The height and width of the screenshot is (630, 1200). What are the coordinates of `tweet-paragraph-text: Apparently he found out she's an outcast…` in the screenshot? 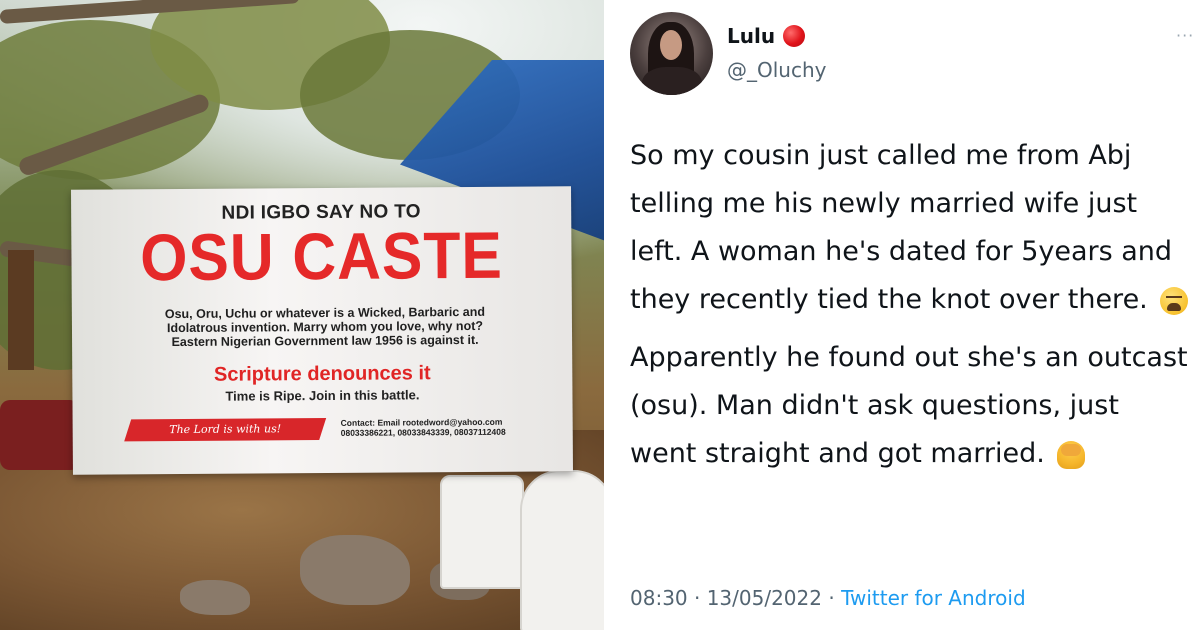 It's located at (909, 405).